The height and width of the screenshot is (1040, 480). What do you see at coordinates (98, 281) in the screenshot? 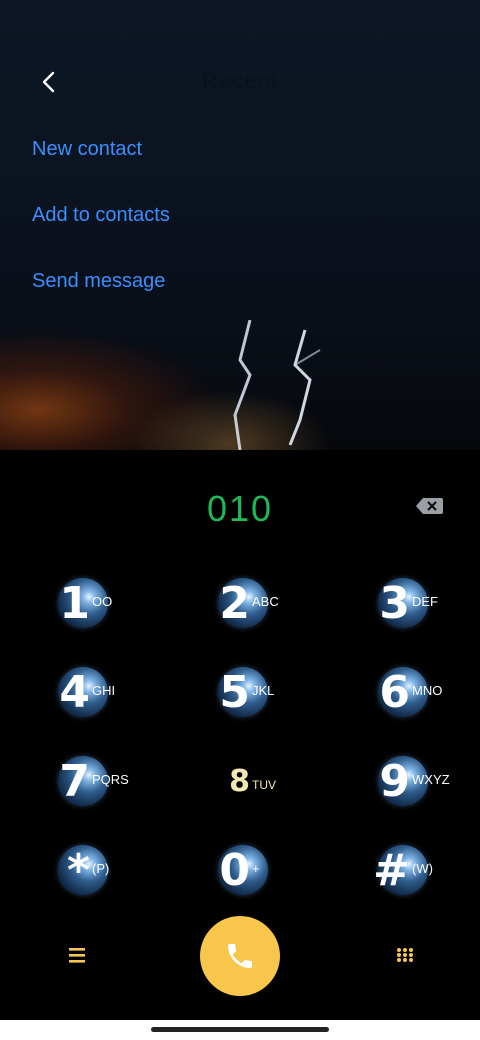
I see `send-message-link: Send message` at bounding box center [98, 281].